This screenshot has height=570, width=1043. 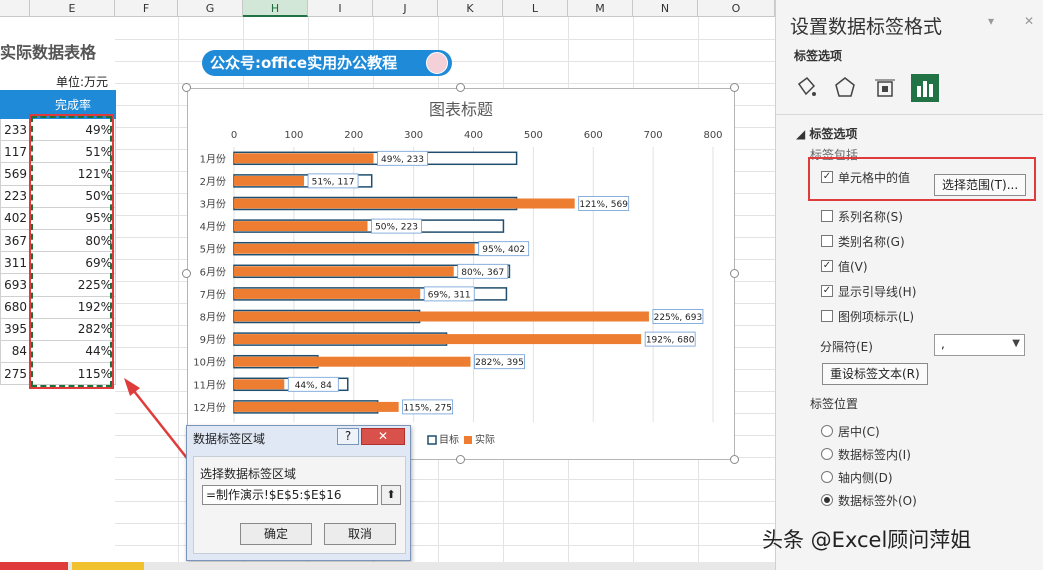 What do you see at coordinates (213, 295) in the screenshot?
I see `y-tick-label: 7月份` at bounding box center [213, 295].